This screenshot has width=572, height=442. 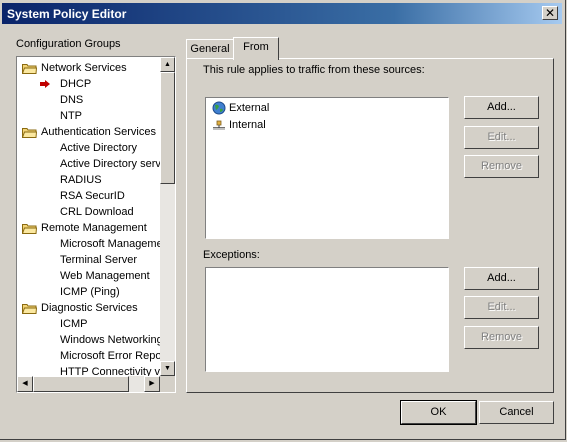 What do you see at coordinates (256, 48) in the screenshot?
I see `tab-from: From` at bounding box center [256, 48].